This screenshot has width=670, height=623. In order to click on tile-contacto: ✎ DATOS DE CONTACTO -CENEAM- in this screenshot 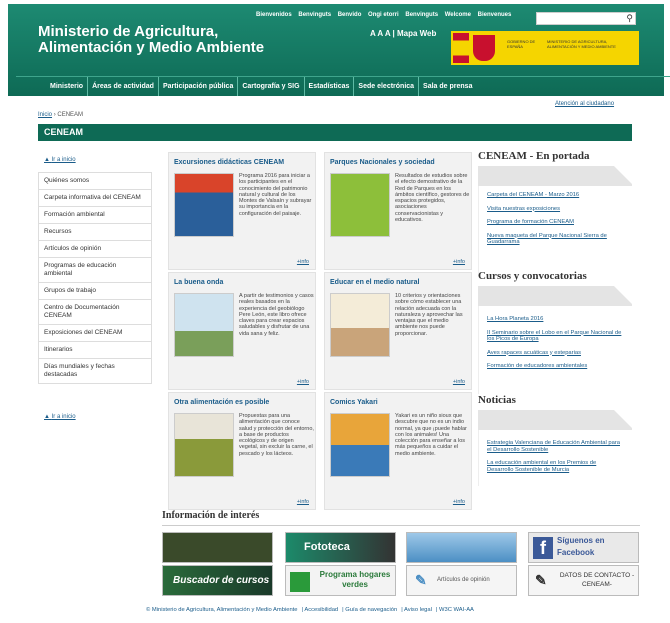, I will do `click(583, 580)`.